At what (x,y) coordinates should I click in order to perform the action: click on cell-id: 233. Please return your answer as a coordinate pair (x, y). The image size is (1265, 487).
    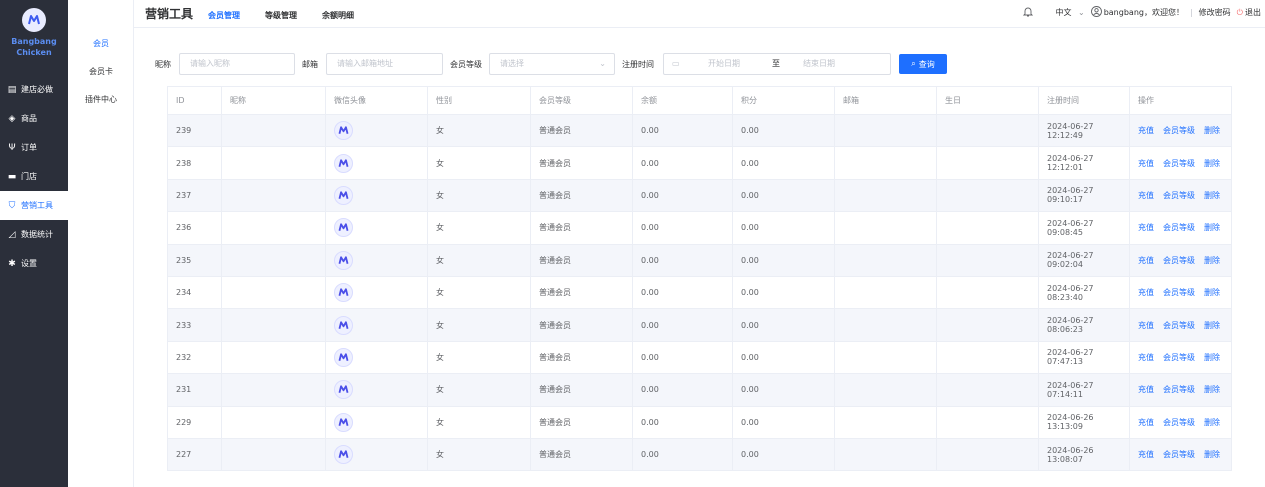
    Looking at the image, I should click on (194, 325).